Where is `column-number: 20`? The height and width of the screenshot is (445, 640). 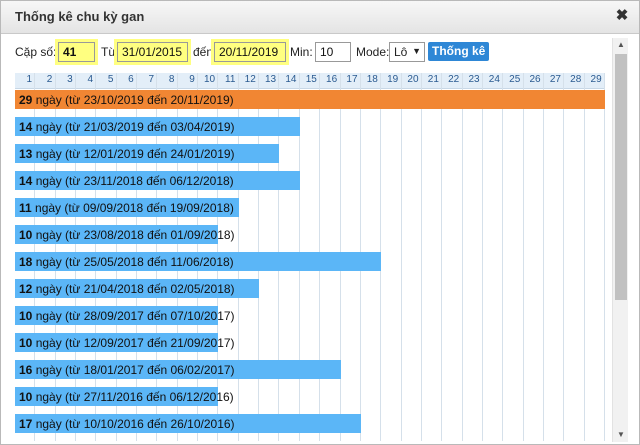 column-number: 20 is located at coordinates (413, 79).